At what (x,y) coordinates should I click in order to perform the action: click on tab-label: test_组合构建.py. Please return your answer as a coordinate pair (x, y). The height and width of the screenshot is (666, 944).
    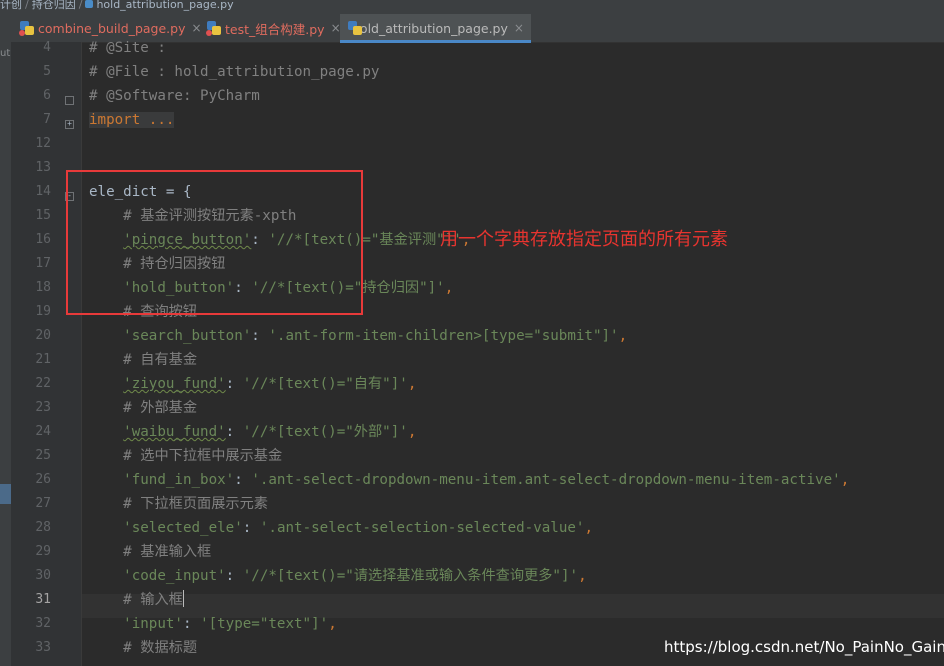
    Looking at the image, I should click on (275, 29).